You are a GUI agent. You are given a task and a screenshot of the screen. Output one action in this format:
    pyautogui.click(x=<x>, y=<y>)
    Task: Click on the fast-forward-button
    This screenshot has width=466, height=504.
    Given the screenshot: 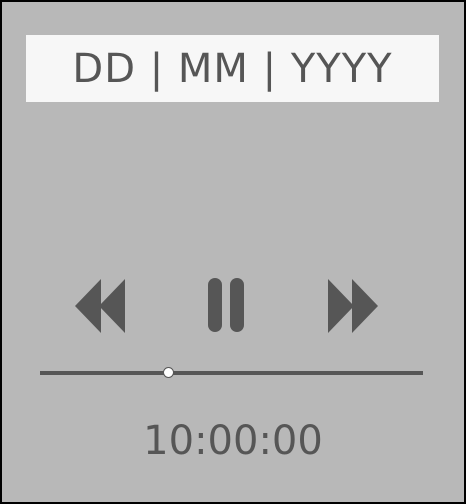 What is the action you would take?
    pyautogui.click(x=354, y=306)
    